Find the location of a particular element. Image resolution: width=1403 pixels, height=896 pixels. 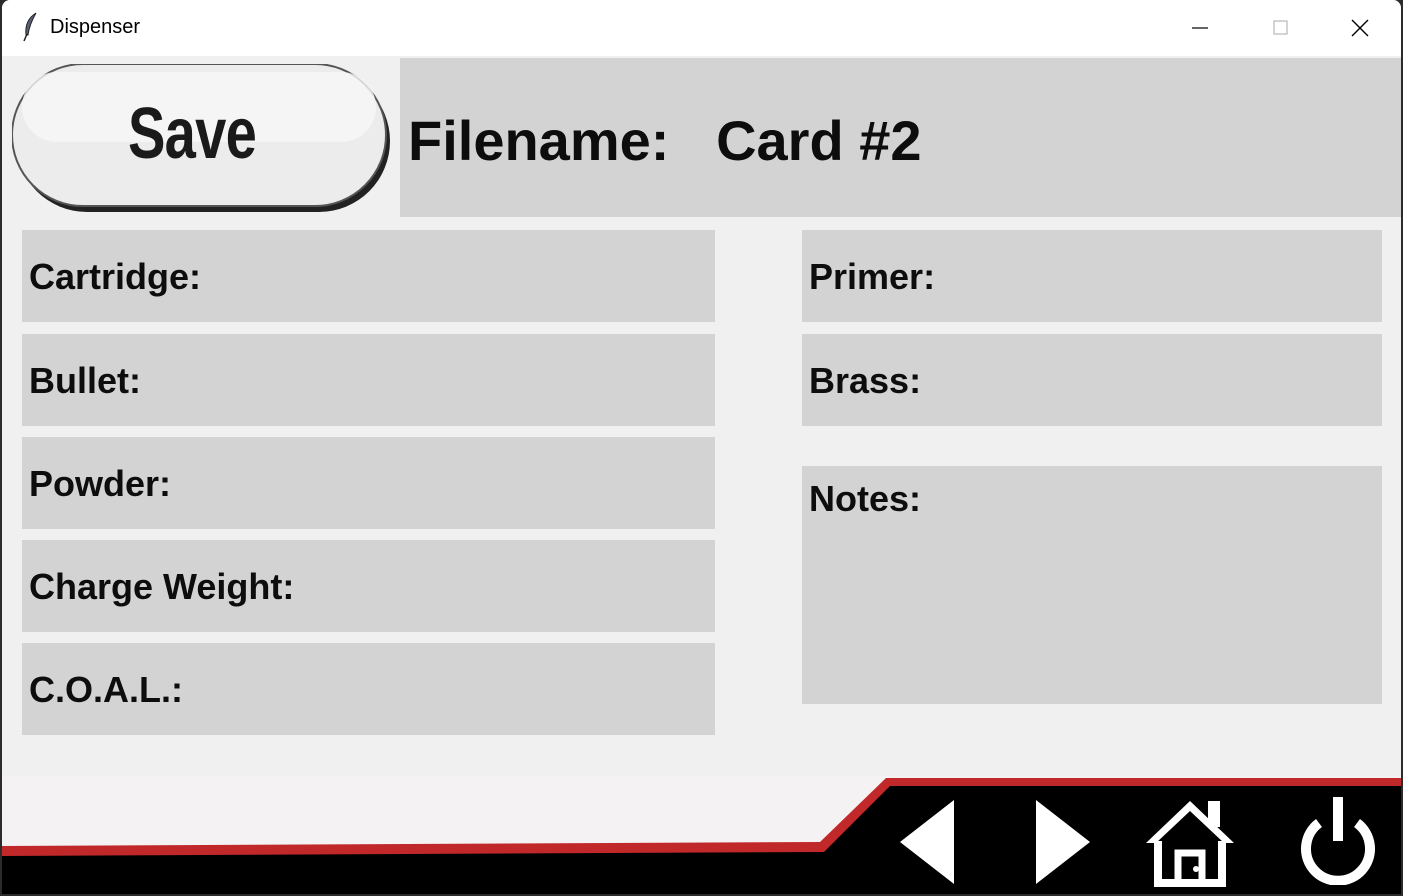

powder-label: Powder: is located at coordinates (100, 483).